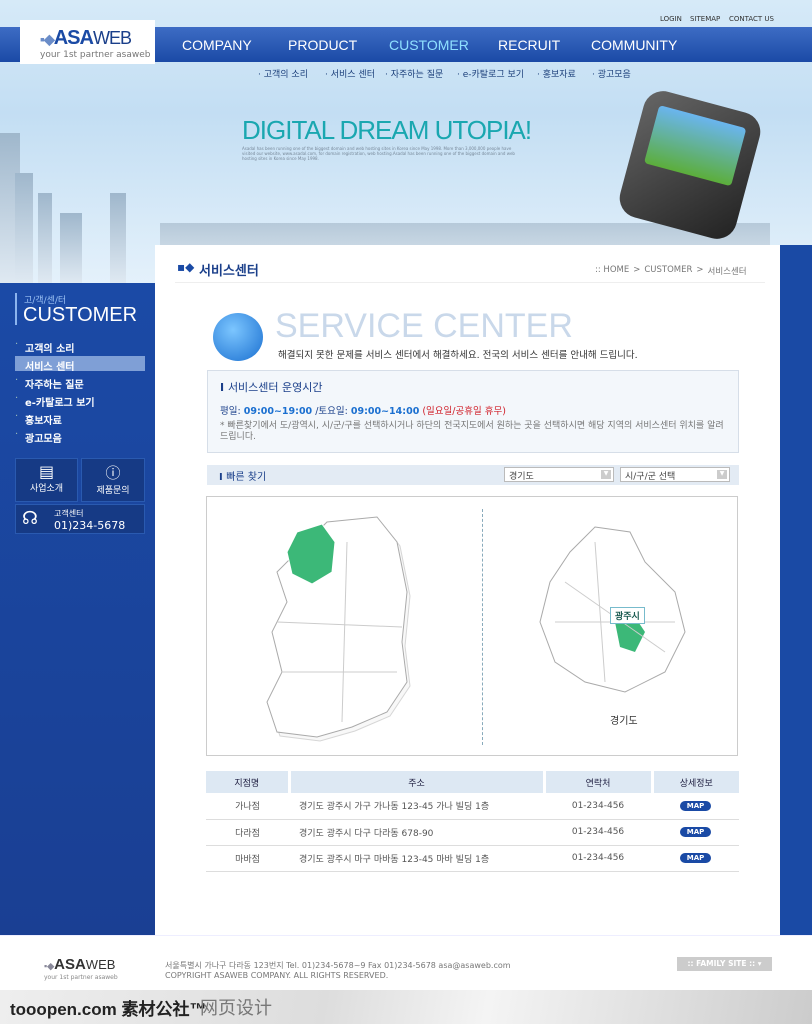 The height and width of the screenshot is (1024, 812). What do you see at coordinates (113, 473) in the screenshot?
I see `question-icon: ⓘ` at bounding box center [113, 473].